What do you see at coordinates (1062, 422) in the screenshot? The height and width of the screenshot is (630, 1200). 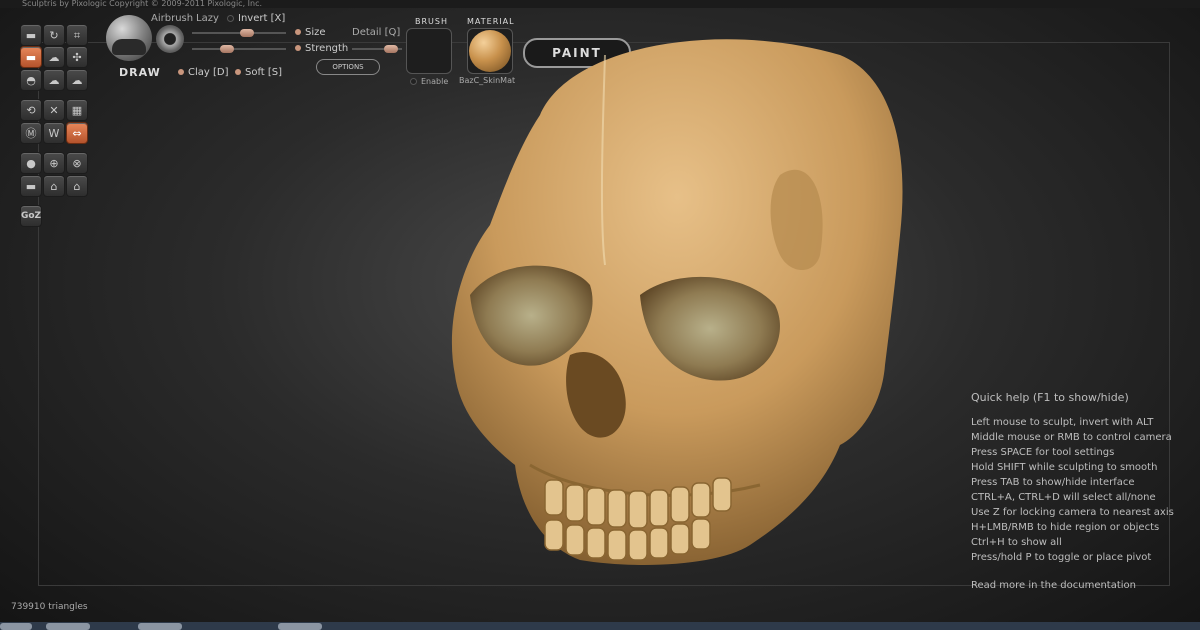 I see `help-line: Left mouse to sculpt, invert with ALT` at bounding box center [1062, 422].